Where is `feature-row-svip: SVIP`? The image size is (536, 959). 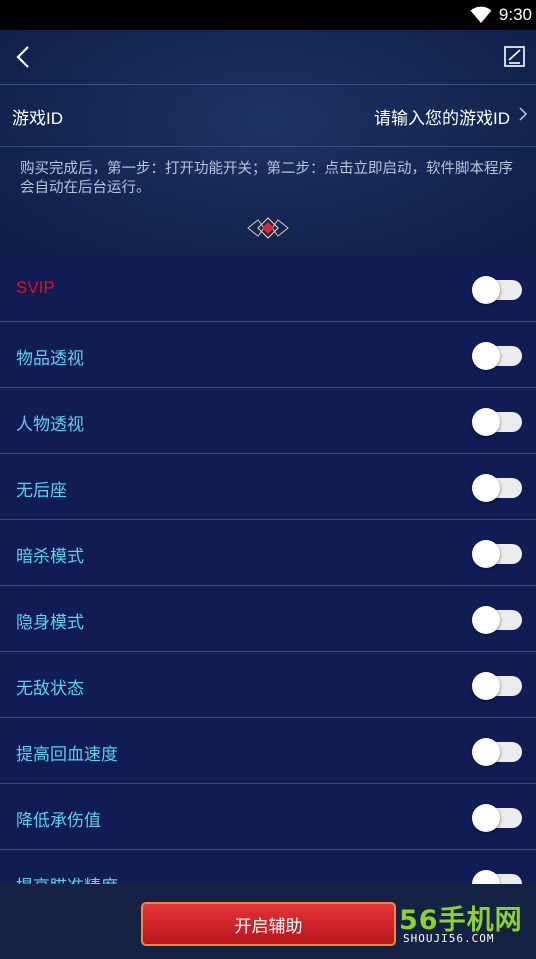 feature-row-svip: SVIP is located at coordinates (268, 289).